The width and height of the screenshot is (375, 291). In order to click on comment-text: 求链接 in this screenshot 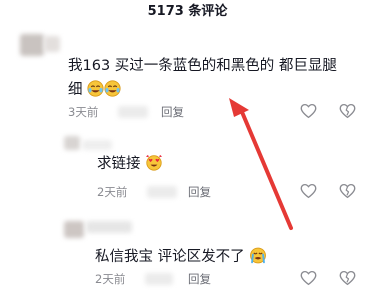, I will do `click(130, 165)`.